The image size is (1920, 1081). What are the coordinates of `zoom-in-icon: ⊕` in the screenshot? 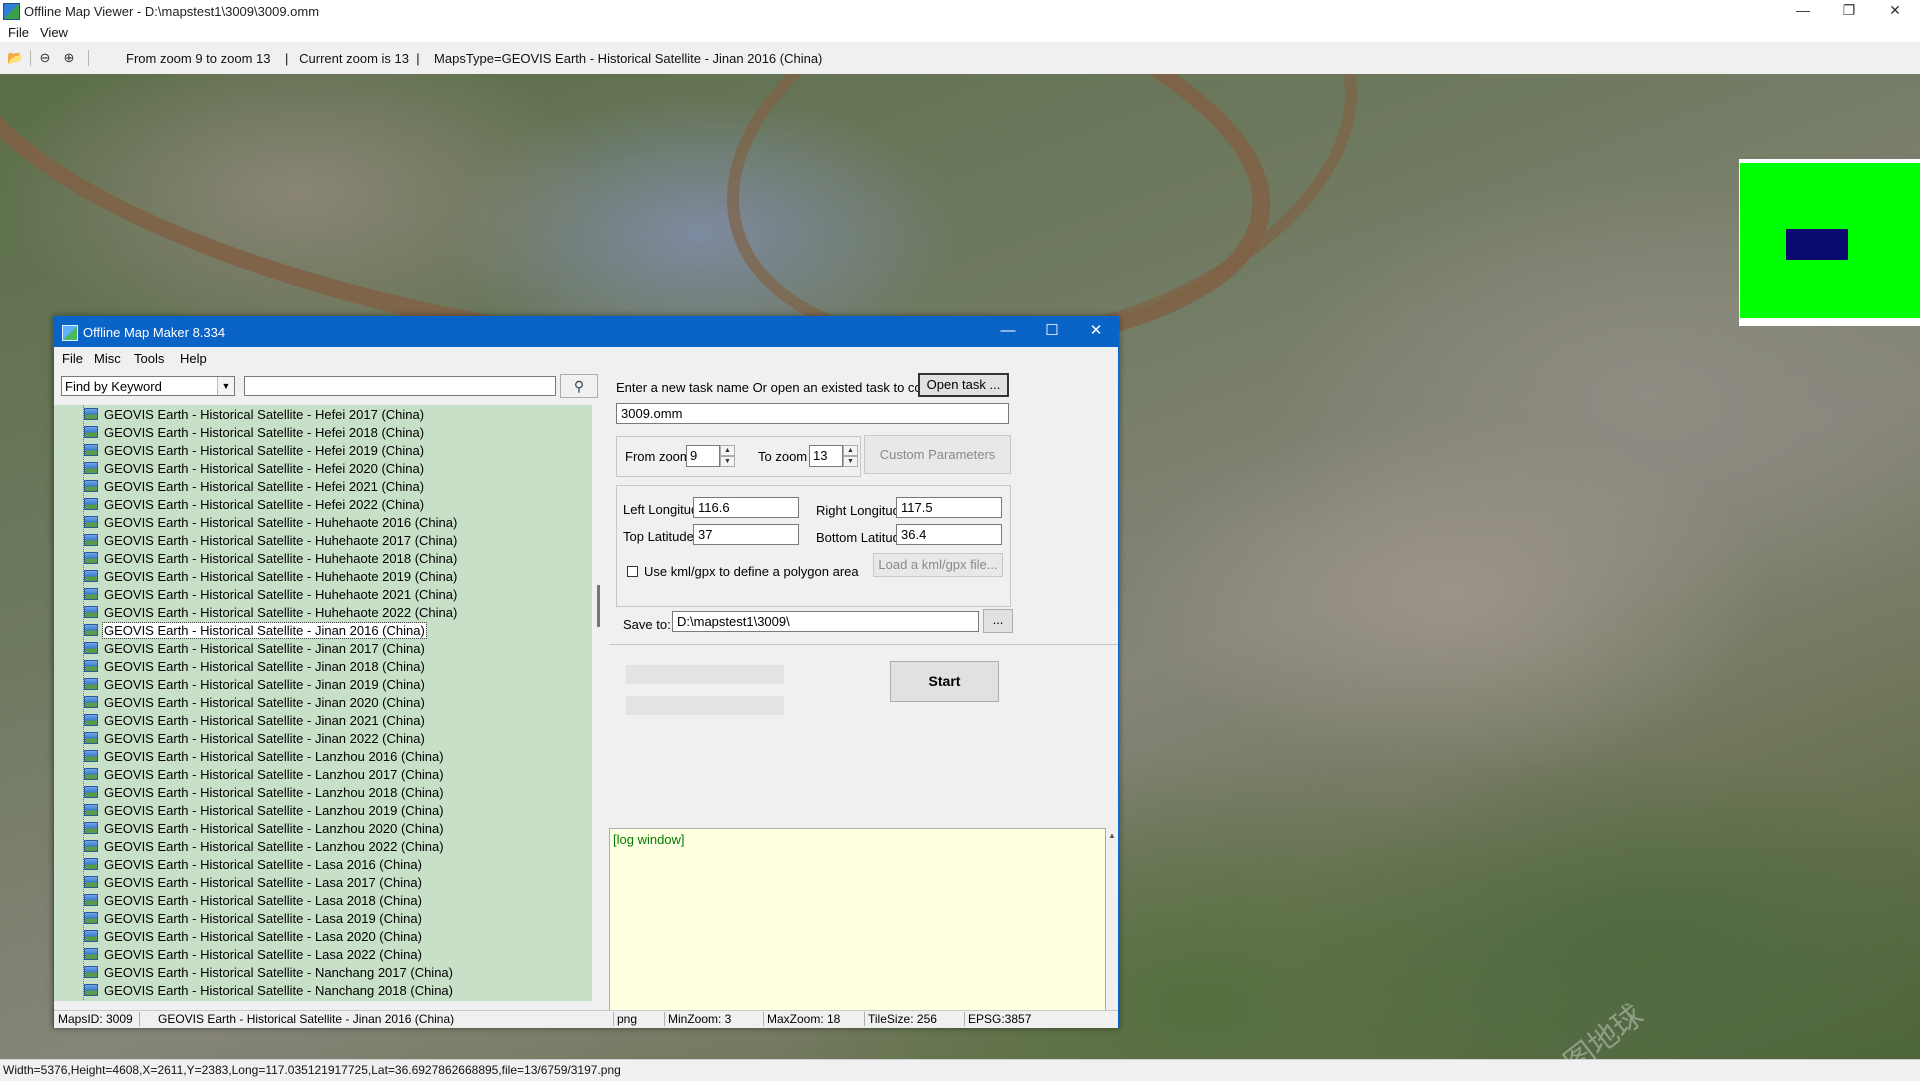 It's located at (69, 58).